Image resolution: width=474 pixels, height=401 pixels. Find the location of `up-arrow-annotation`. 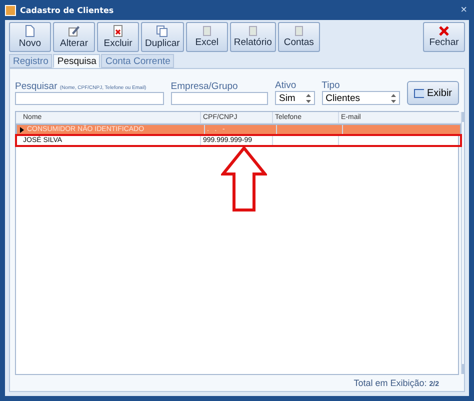

up-arrow-annotation is located at coordinates (244, 179).